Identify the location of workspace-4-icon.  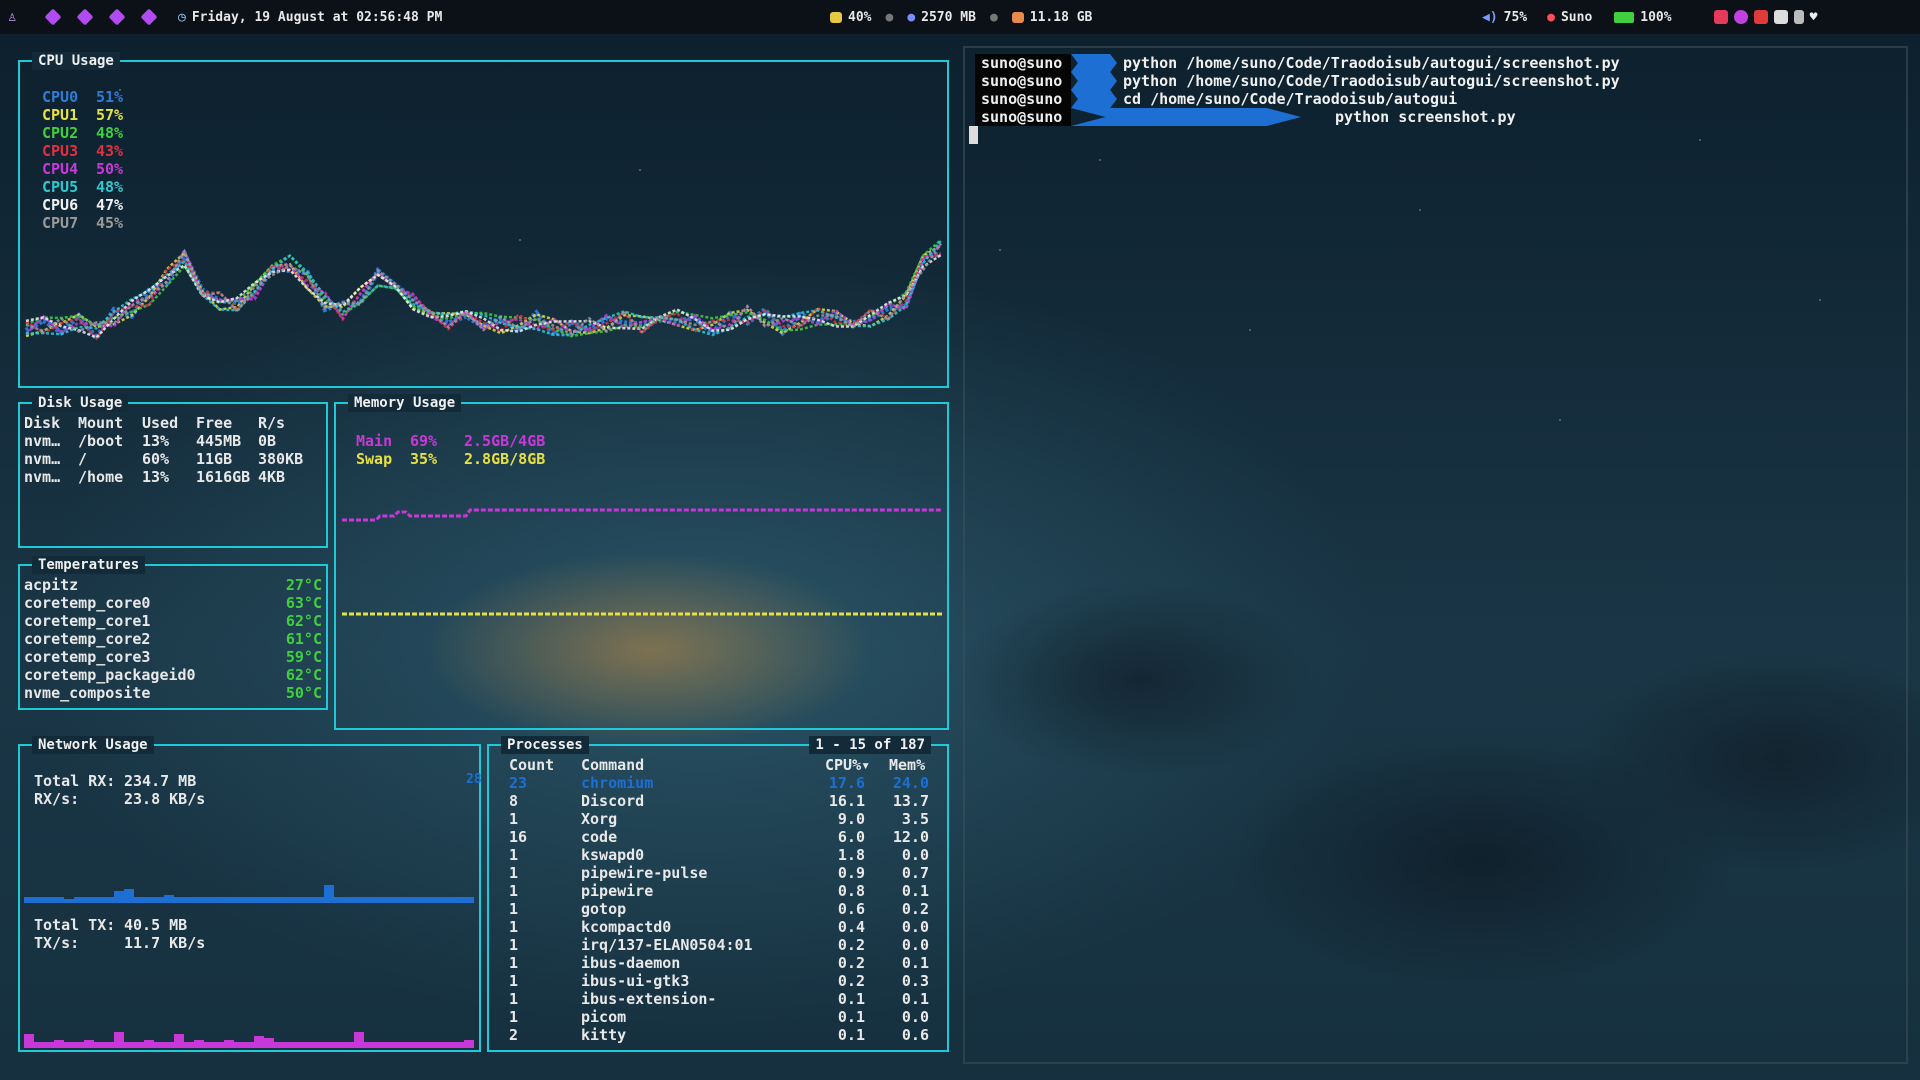
(149, 17).